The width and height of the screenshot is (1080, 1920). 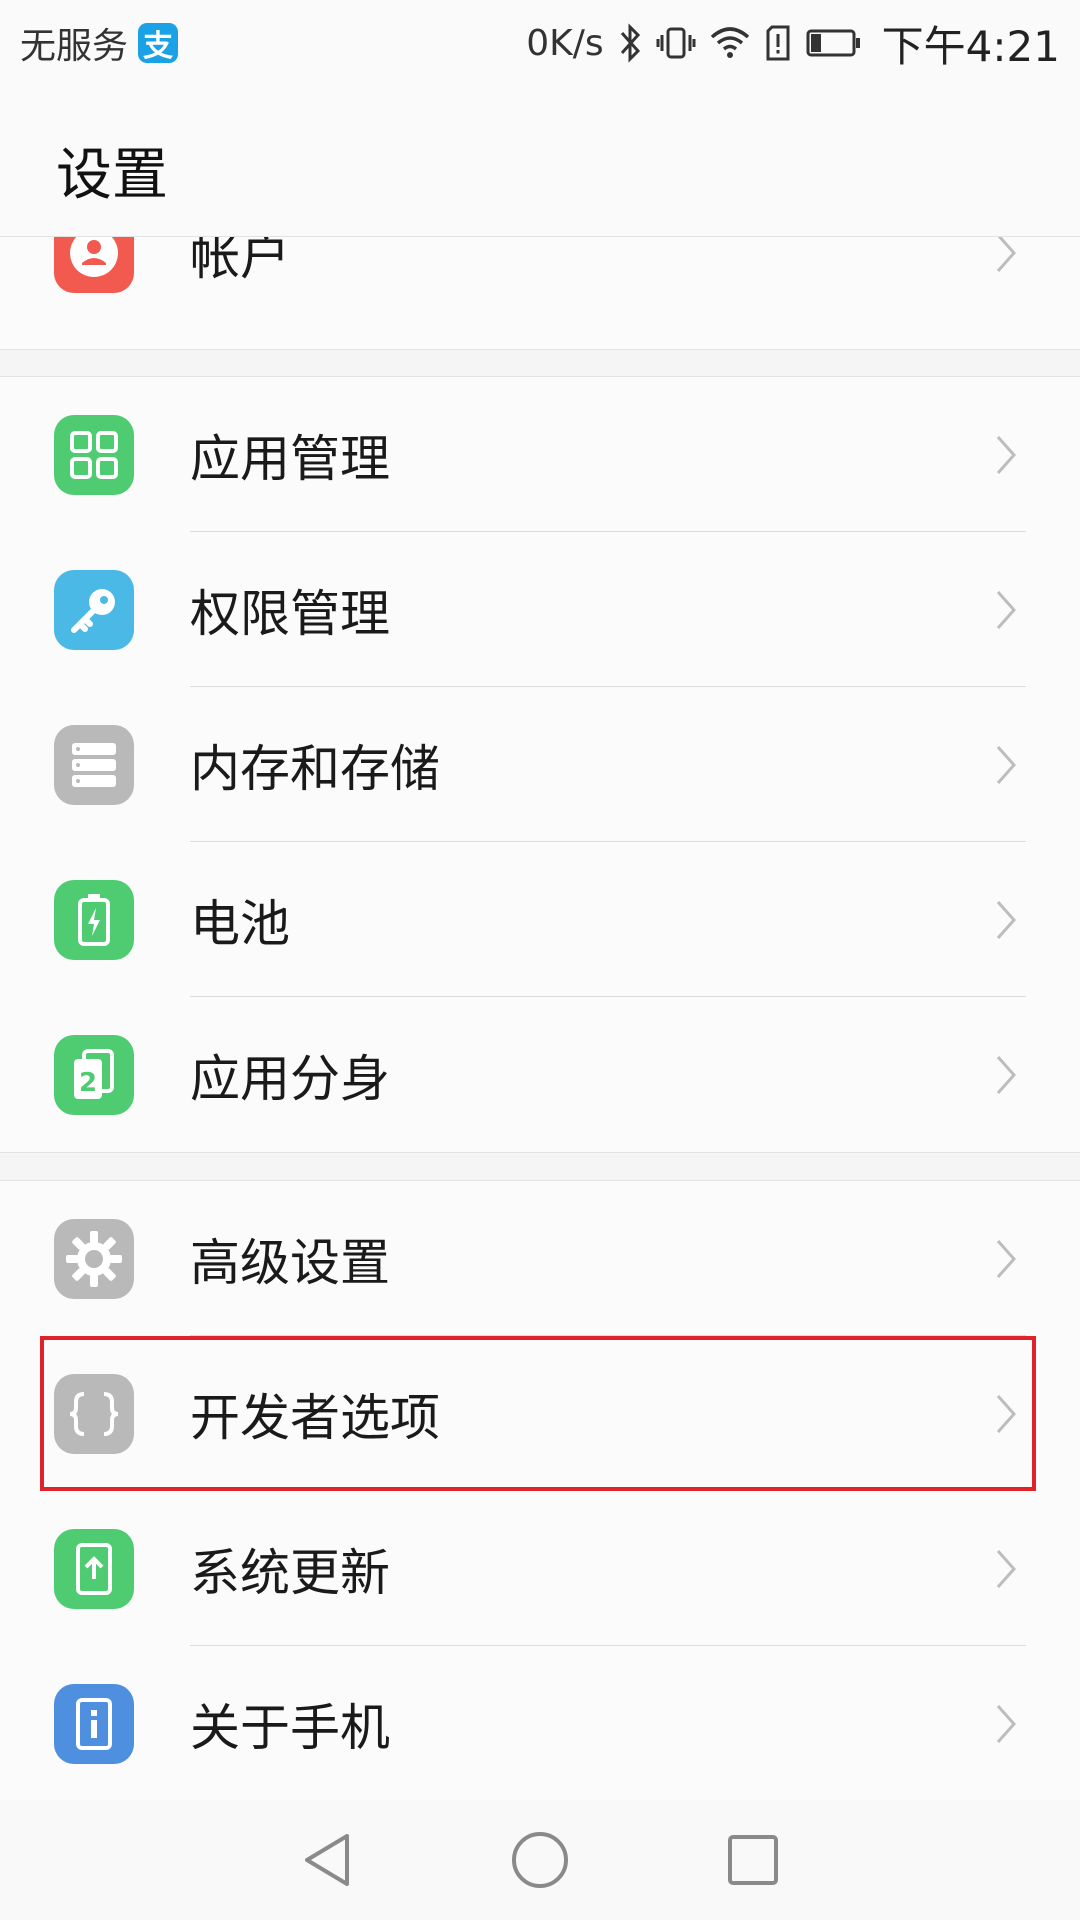 I want to click on settings-item-permissions: 权限管理, so click(x=540, y=609).